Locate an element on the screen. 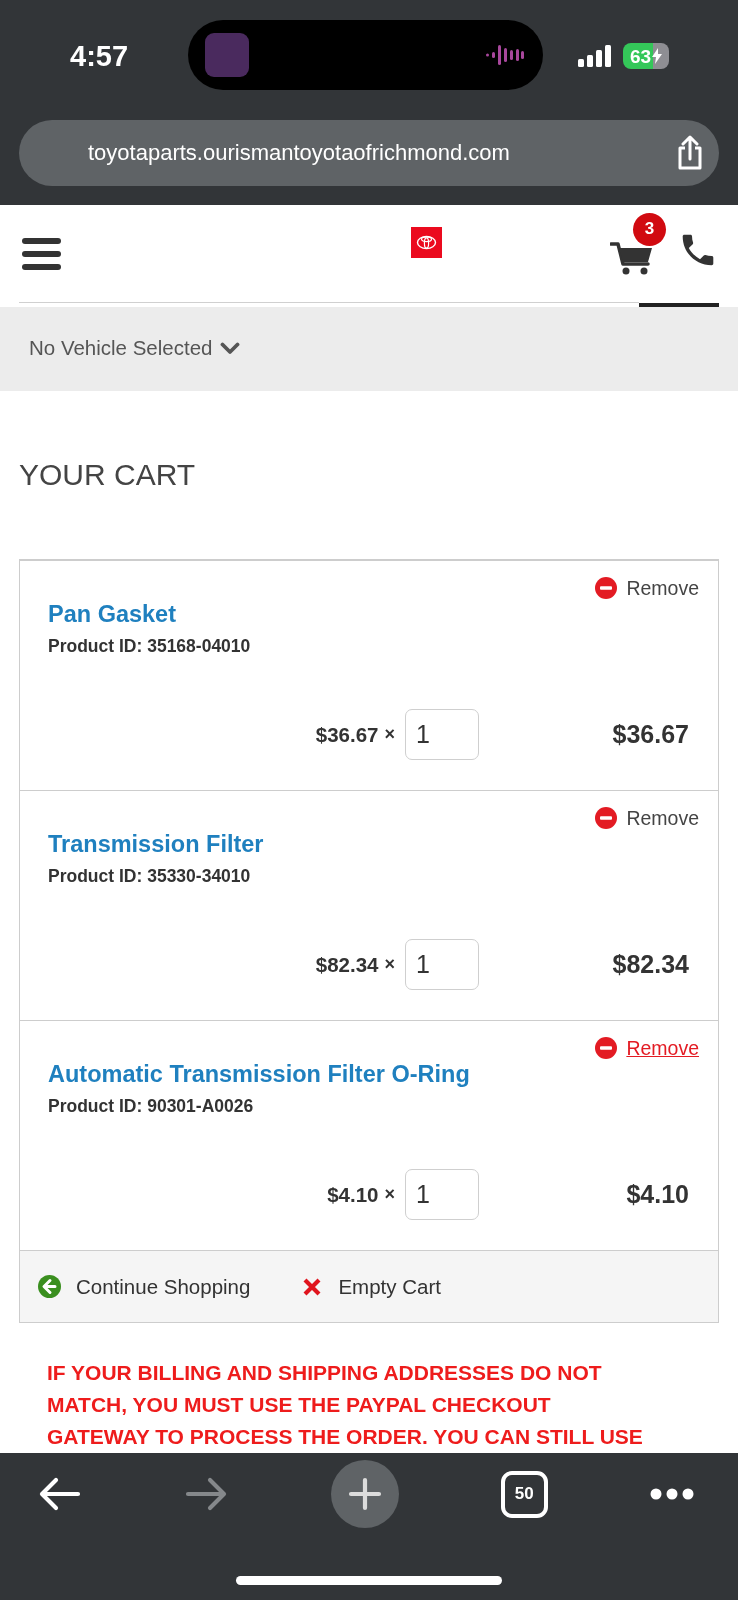 The width and height of the screenshot is (738, 1600). product-name-link: Automatic Transmission Filter O-Ring is located at coordinates (259, 1074).